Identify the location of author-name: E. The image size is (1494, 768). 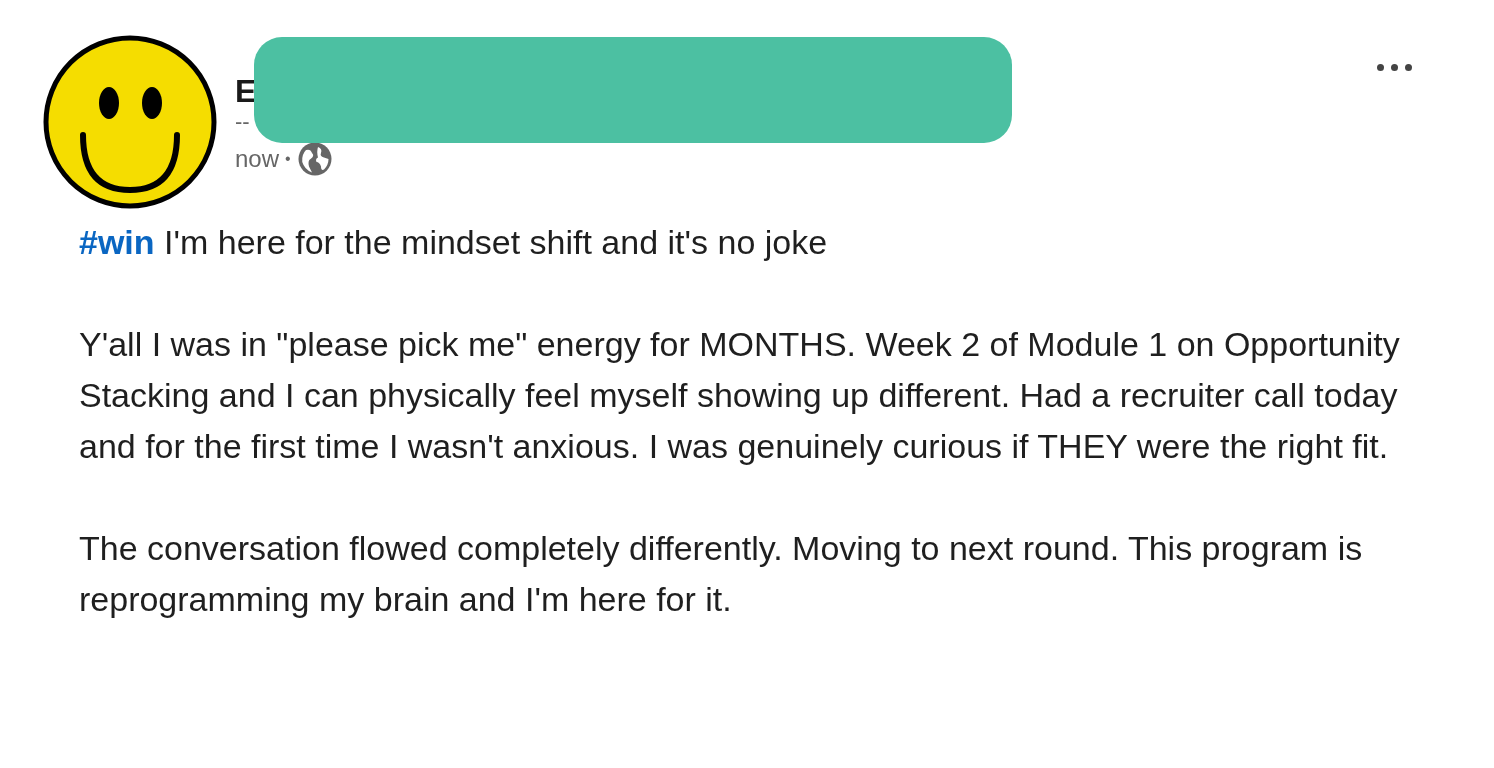
(246, 91).